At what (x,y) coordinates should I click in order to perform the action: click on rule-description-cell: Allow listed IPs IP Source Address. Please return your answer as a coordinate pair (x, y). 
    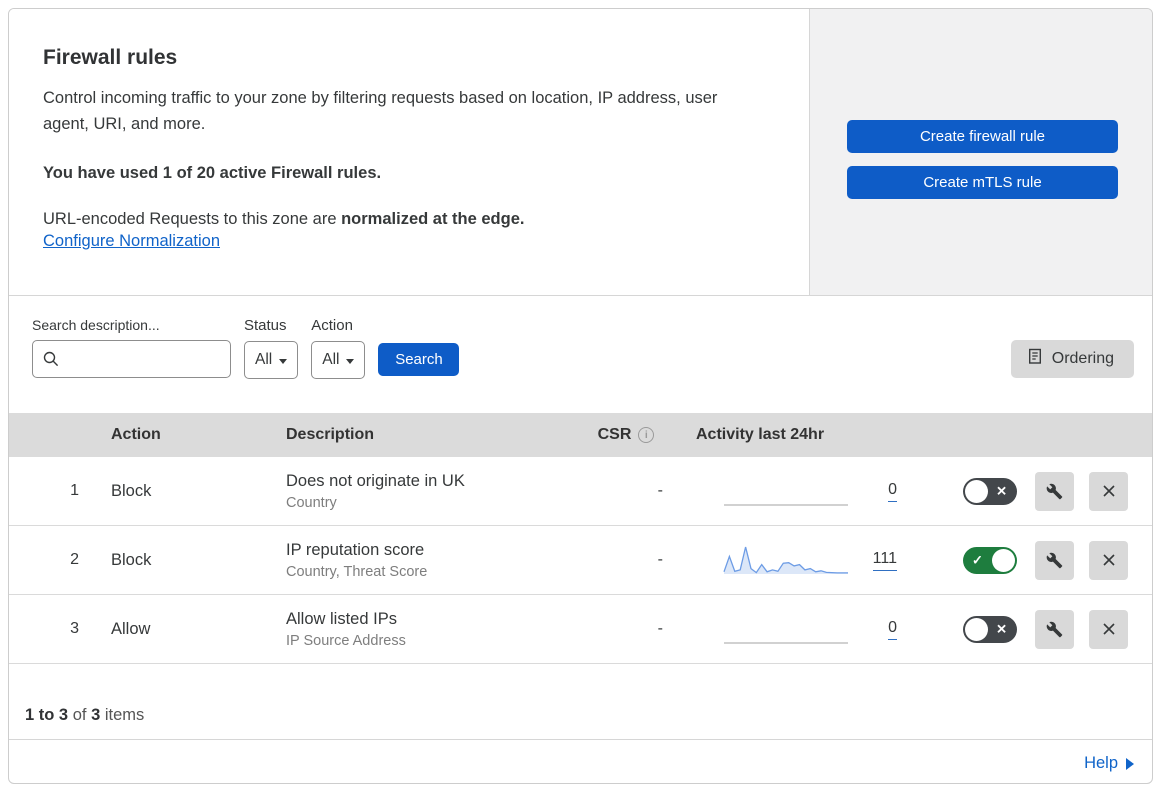
    Looking at the image, I should click on (423, 629).